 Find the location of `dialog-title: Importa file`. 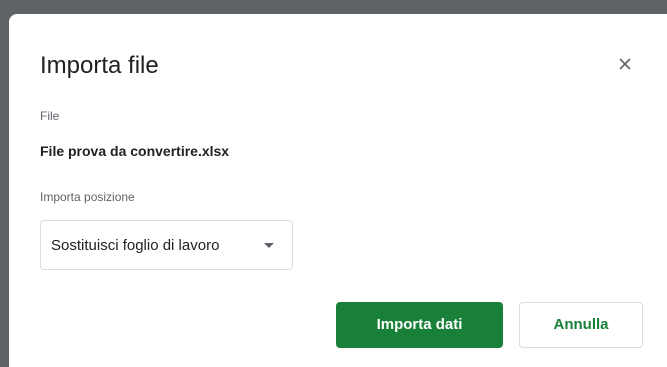

dialog-title: Importa file is located at coordinates (99, 65).